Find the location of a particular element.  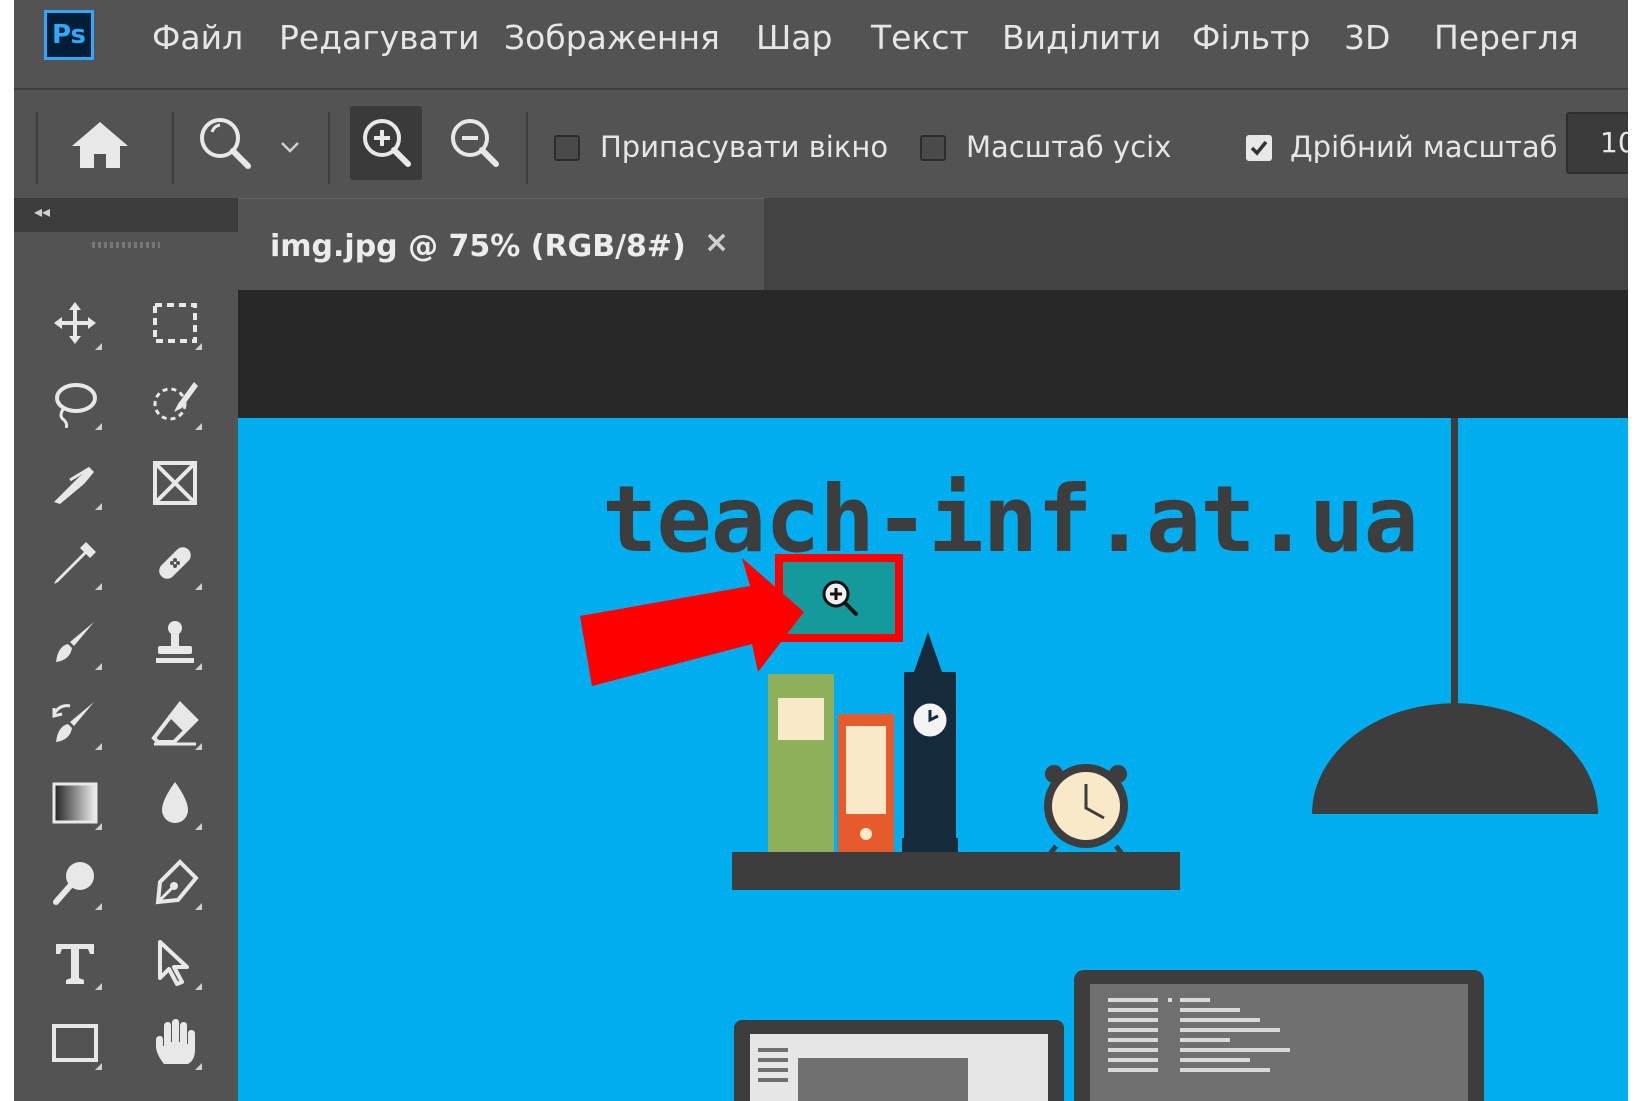

home-icon is located at coordinates (100, 145).